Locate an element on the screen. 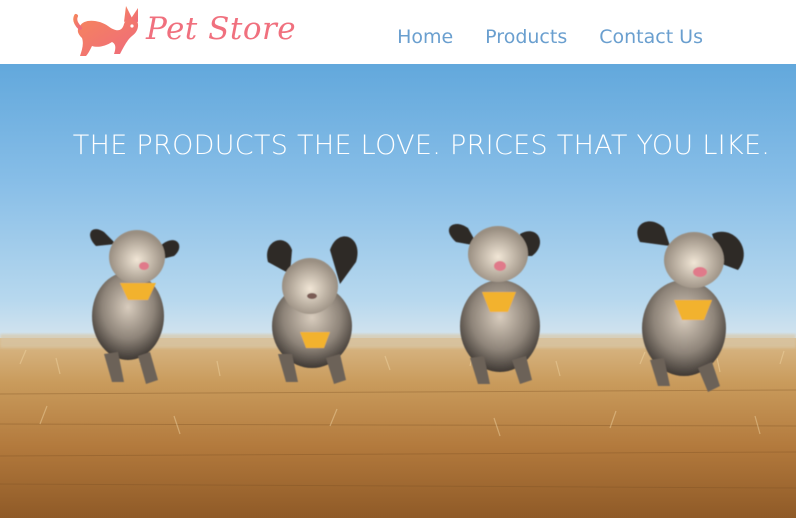 The height and width of the screenshot is (518, 796). nav-products-link: Products is located at coordinates (526, 37).